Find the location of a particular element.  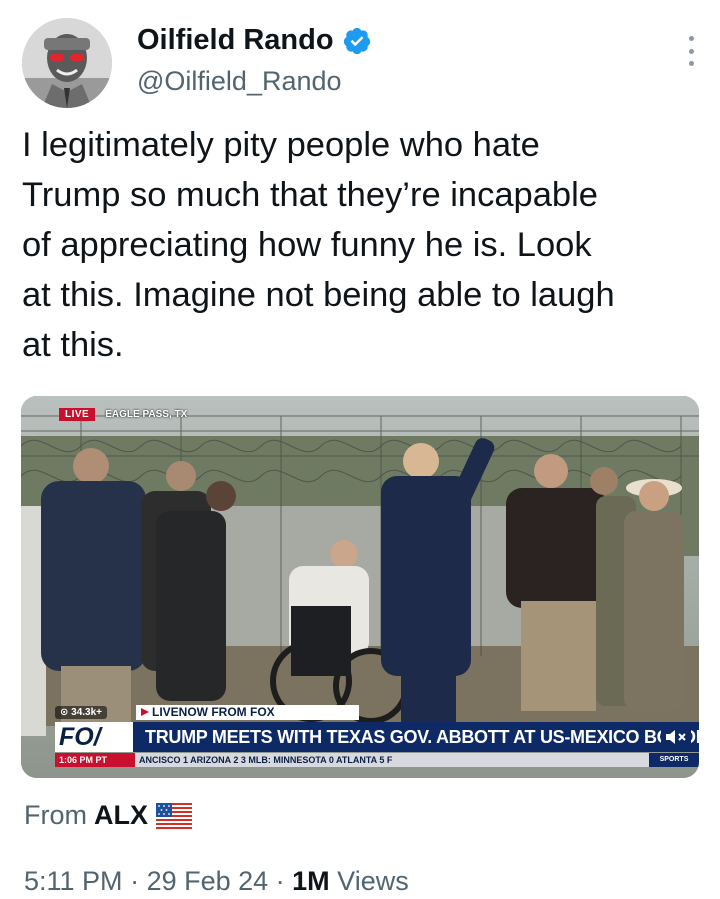

ticker-time: 1:06 PM PT is located at coordinates (95, 760).